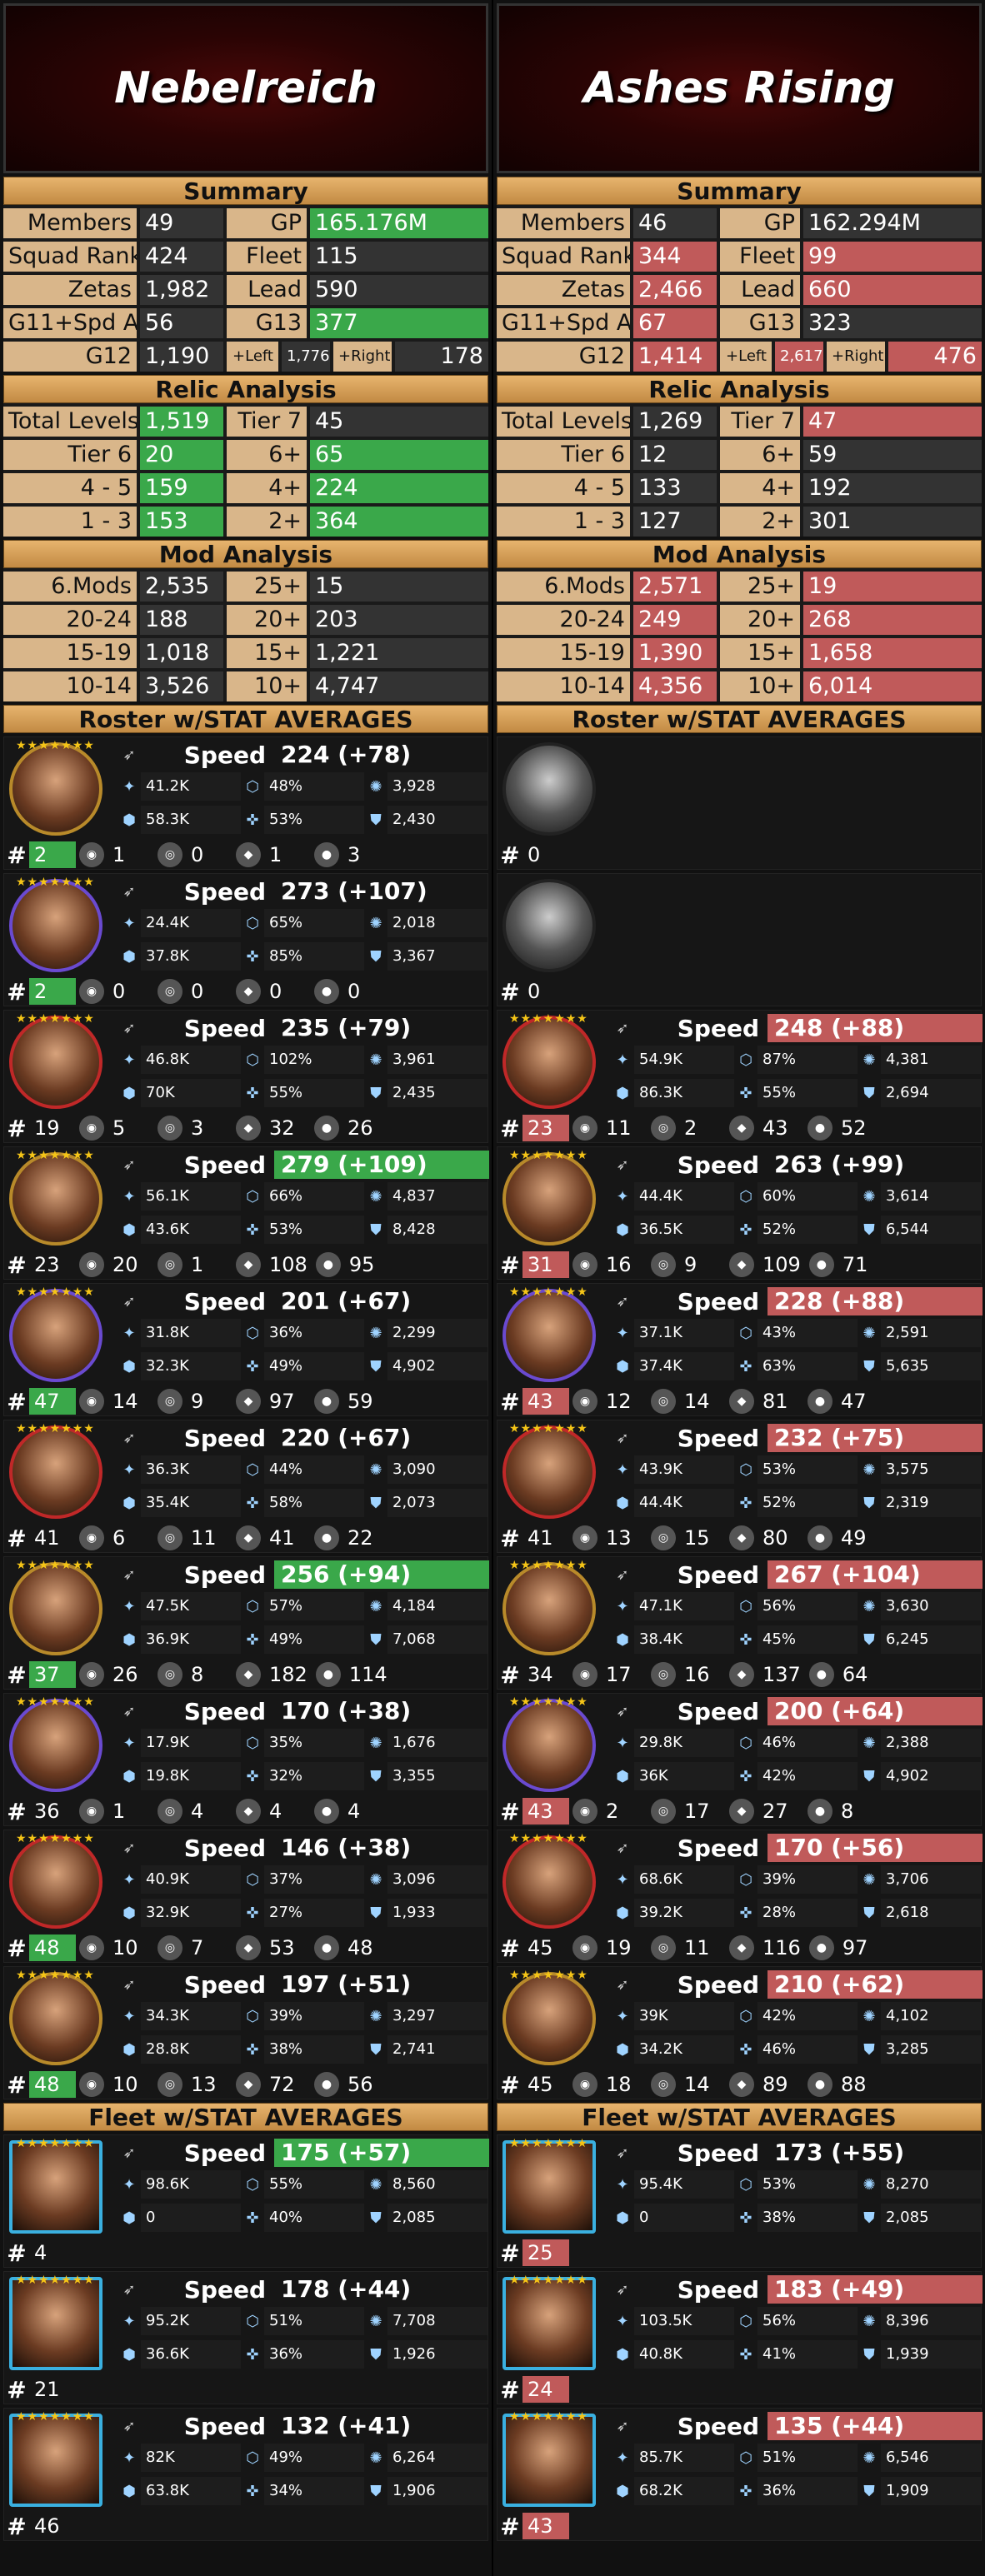  I want to click on stat-value: 323, so click(892, 323).